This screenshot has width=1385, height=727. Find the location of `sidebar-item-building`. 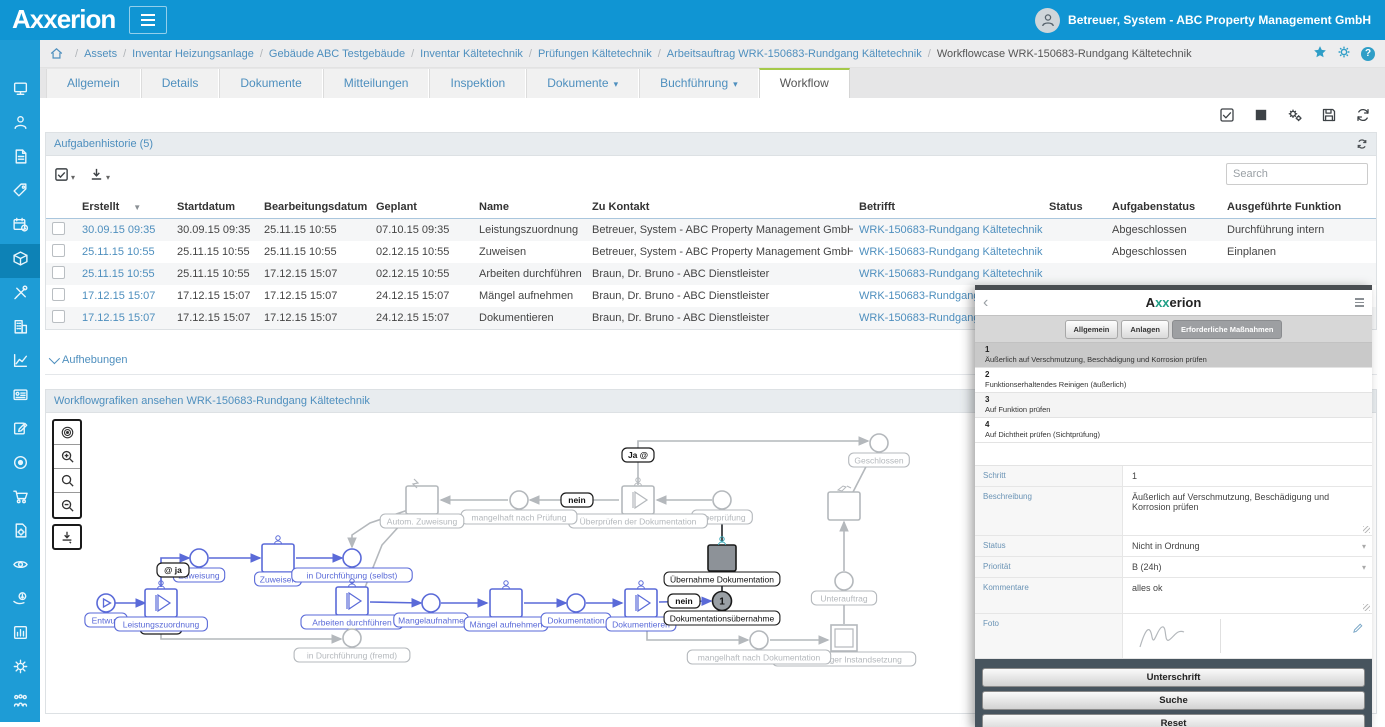

sidebar-item-building is located at coordinates (20, 329).